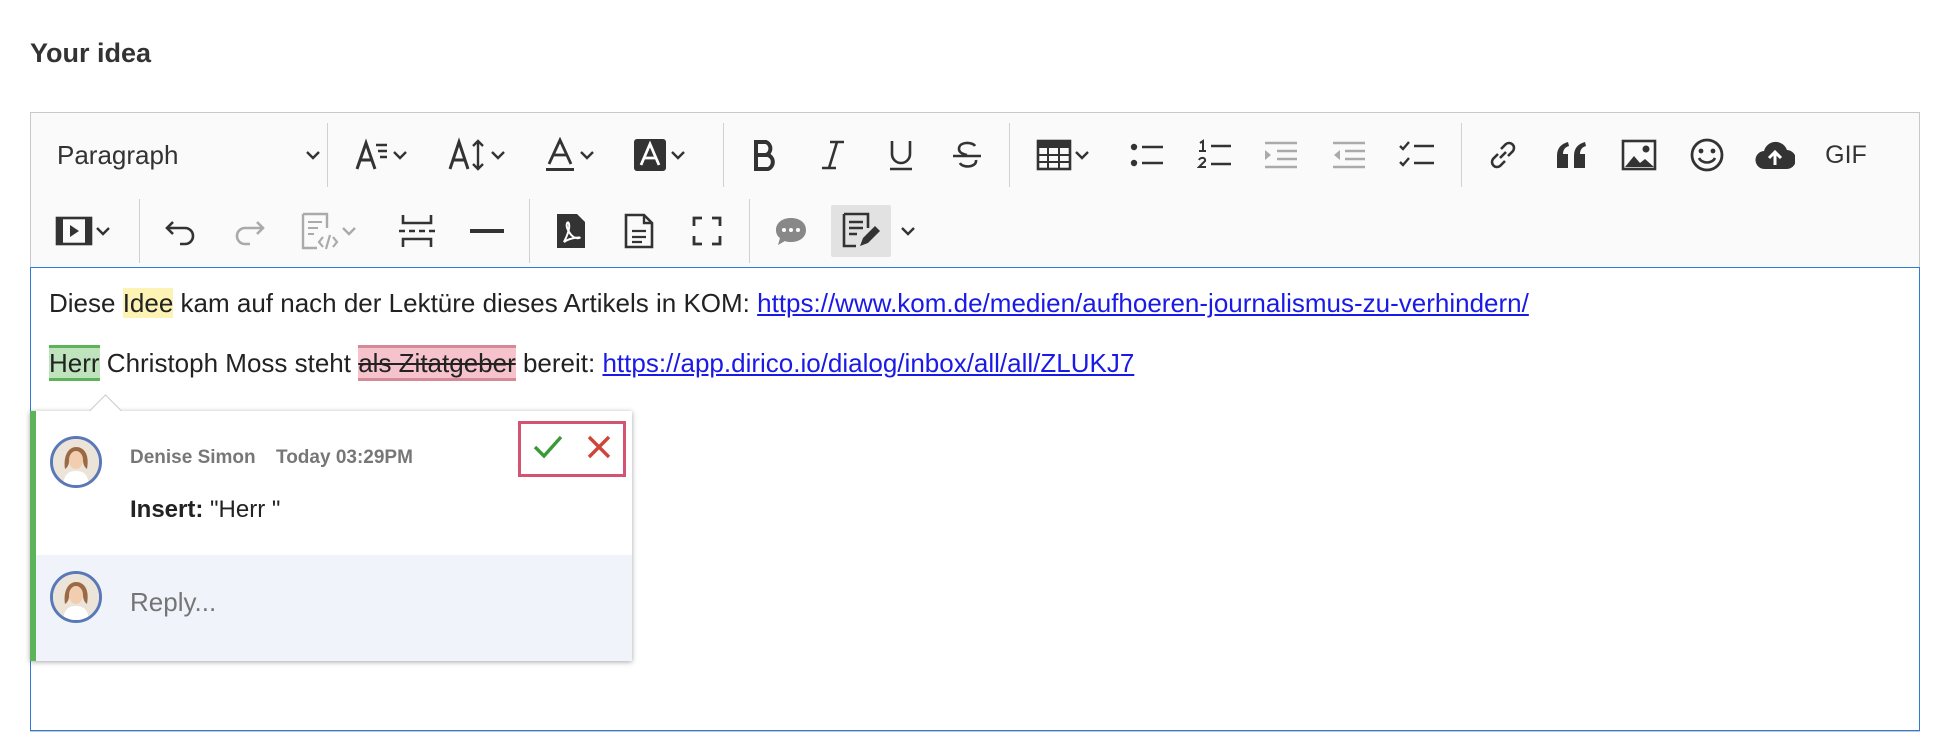  Describe the element at coordinates (559, 363) in the screenshot. I see `text-span: bereit:` at that location.